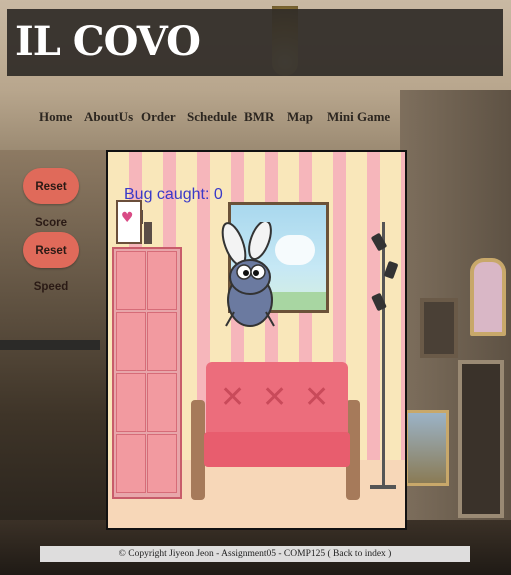 The width and height of the screenshot is (511, 575). I want to click on heart-picture: ♥, so click(129, 222).